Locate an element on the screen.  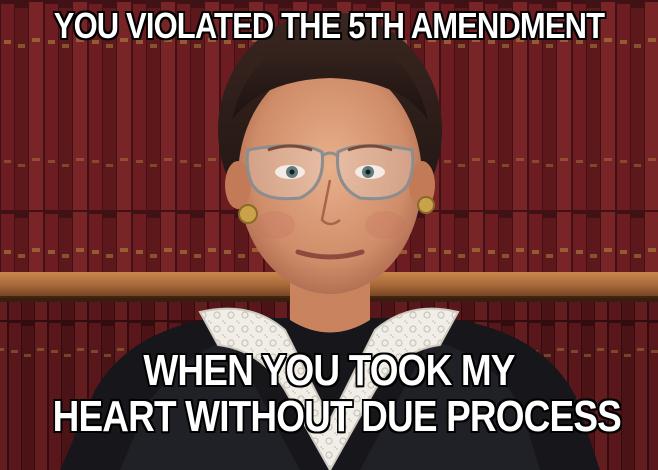
top-caption-line: YOU VIOLATED THE 5TH AMENDMENT is located at coordinates (329, 25).